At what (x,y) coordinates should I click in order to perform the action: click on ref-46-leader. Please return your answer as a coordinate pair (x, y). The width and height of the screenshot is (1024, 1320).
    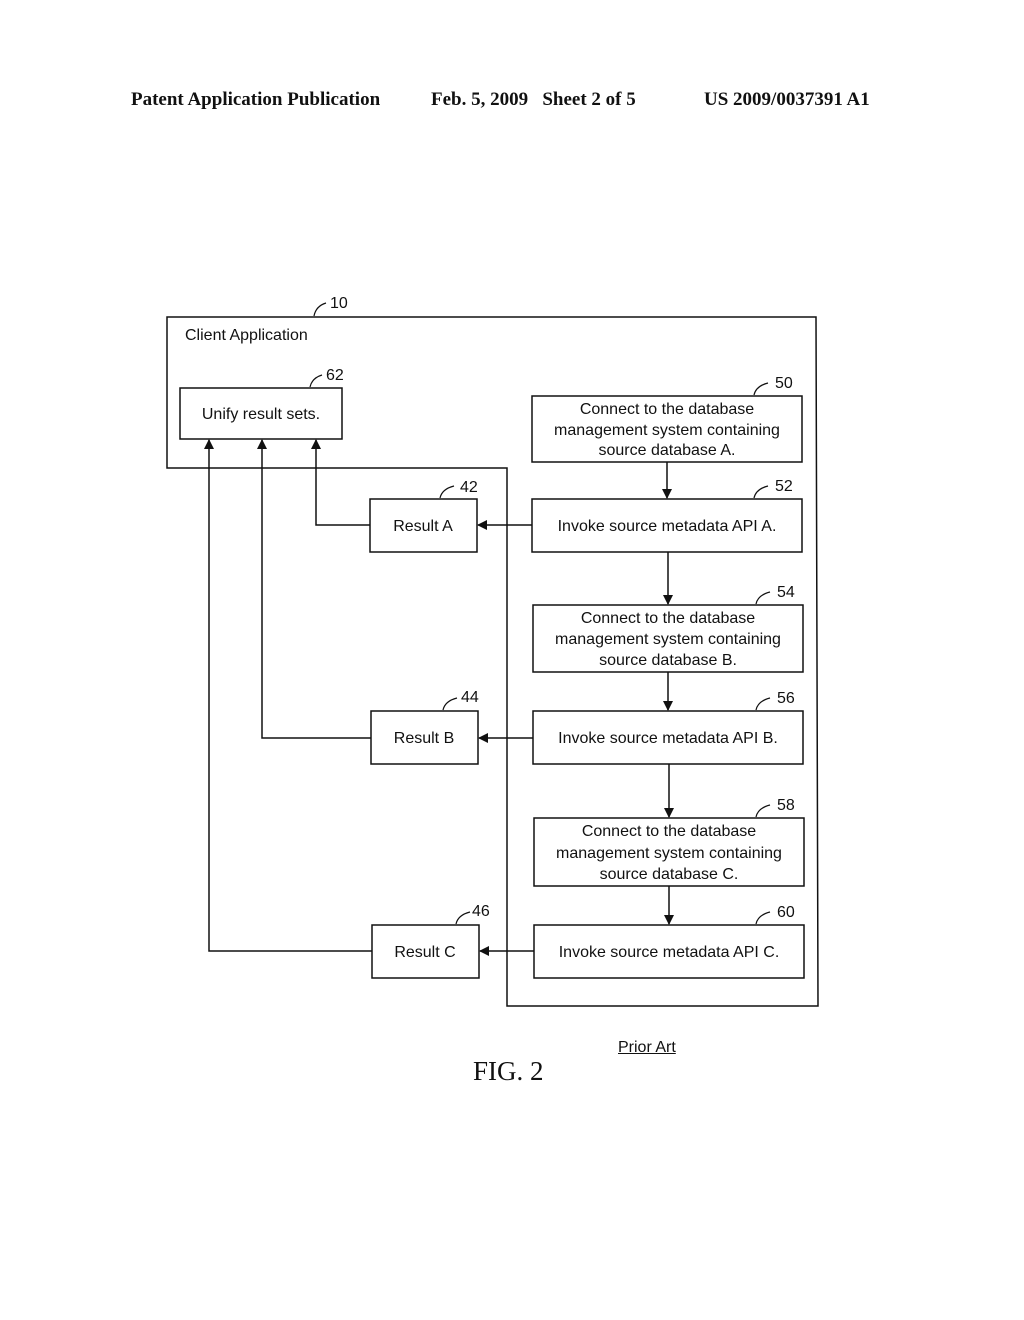
    Looking at the image, I should click on (463, 918).